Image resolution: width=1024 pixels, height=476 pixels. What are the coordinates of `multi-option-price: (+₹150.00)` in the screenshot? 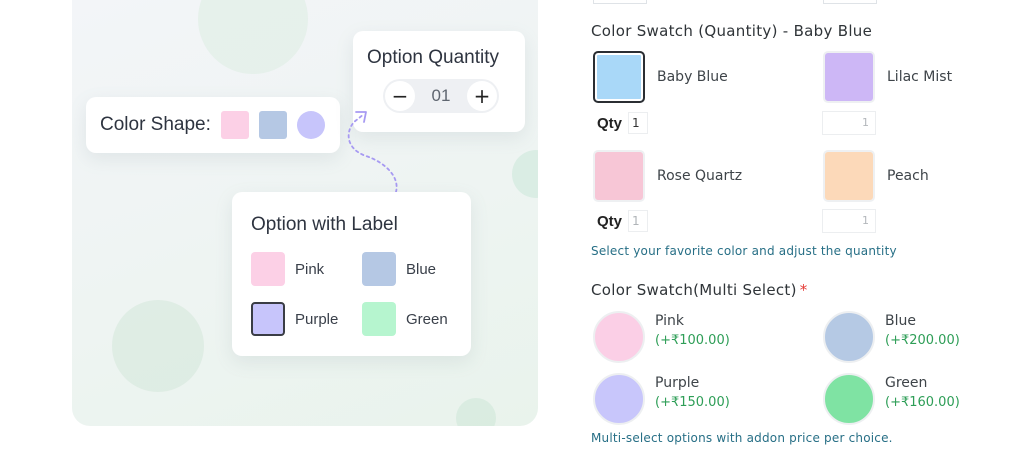 It's located at (692, 402).